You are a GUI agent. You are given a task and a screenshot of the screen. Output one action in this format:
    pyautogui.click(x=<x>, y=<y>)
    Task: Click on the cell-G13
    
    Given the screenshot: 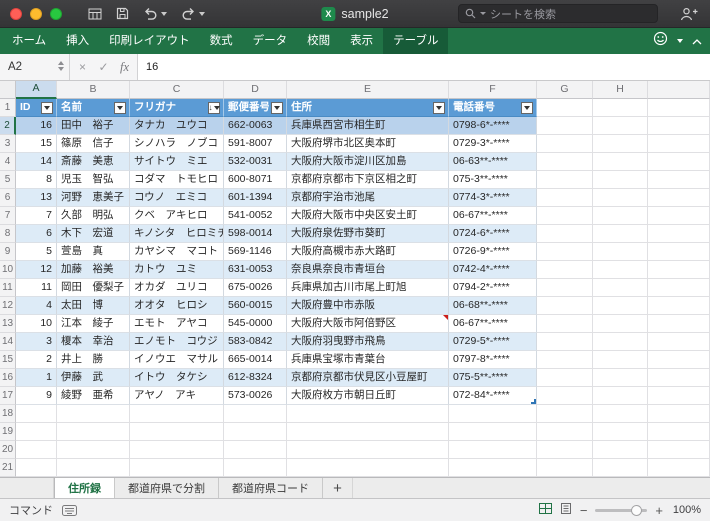 What is the action you would take?
    pyautogui.click(x=565, y=324)
    